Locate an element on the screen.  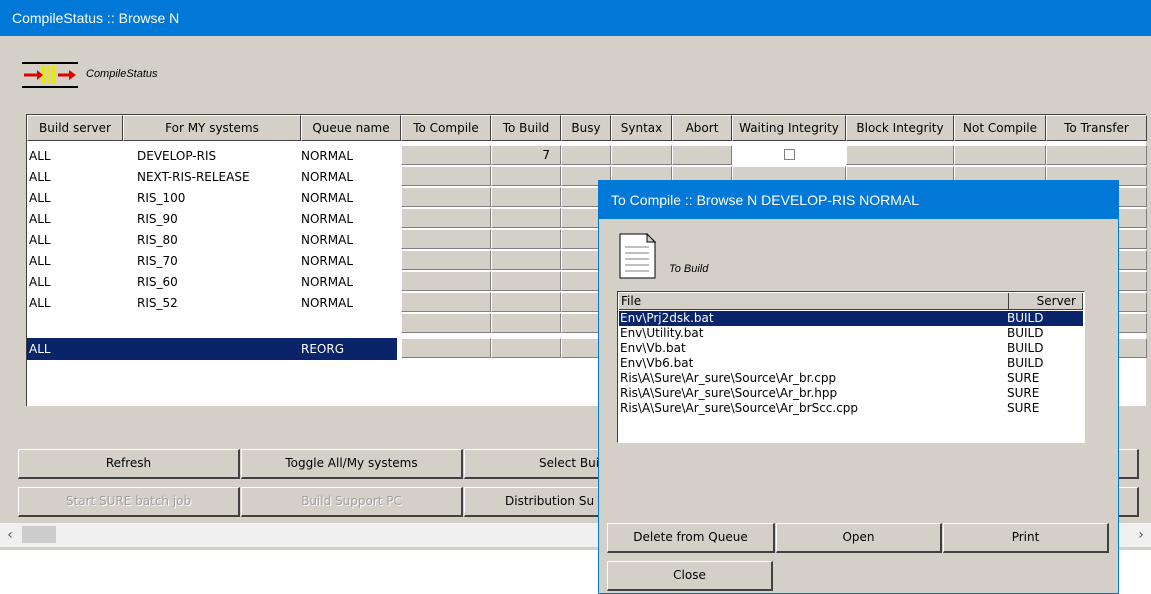
main-header-label: CompileStatus is located at coordinates (122, 74).